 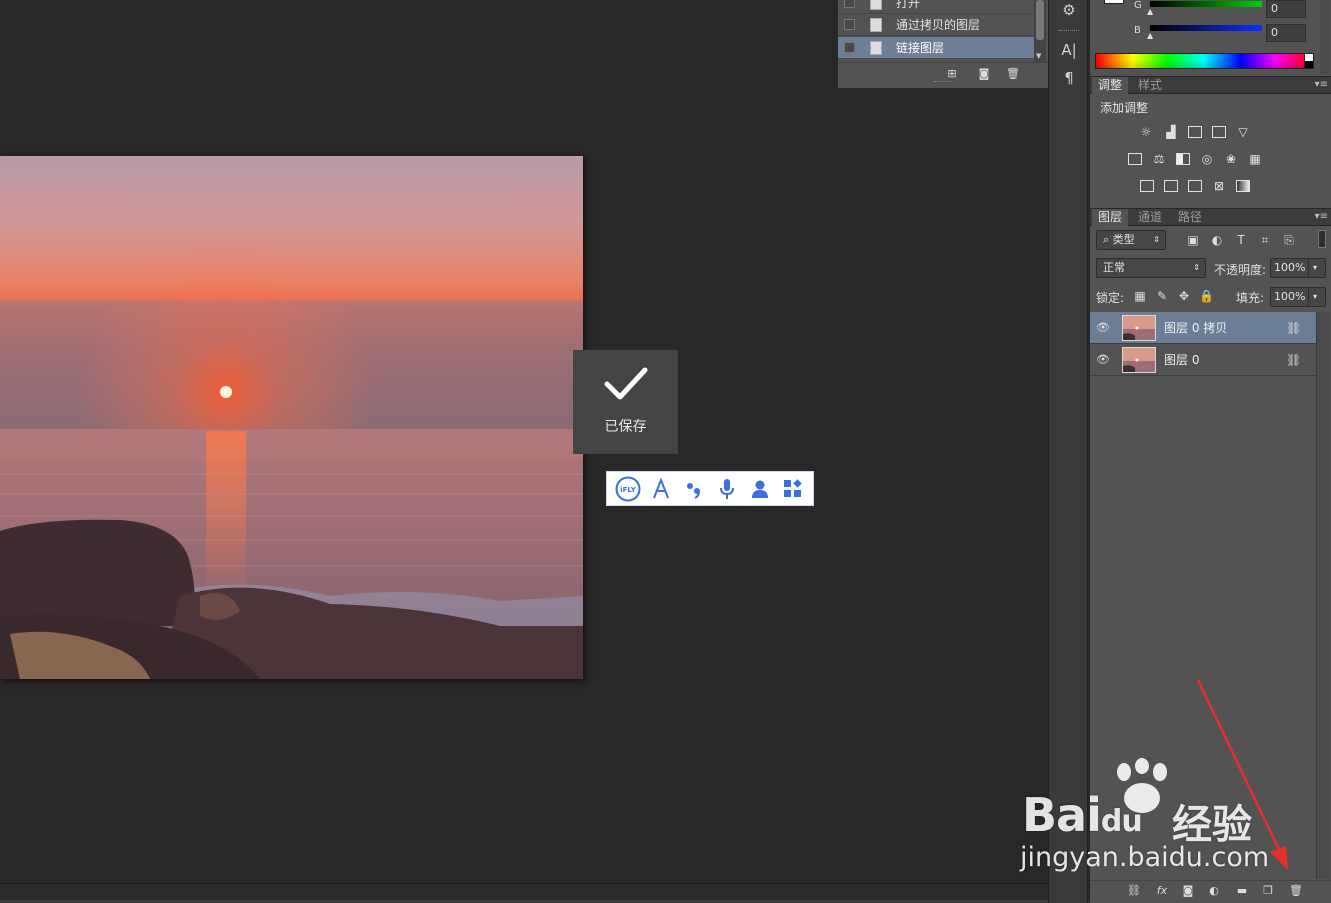 I want to click on threshold-icon, so click(x=1195, y=186).